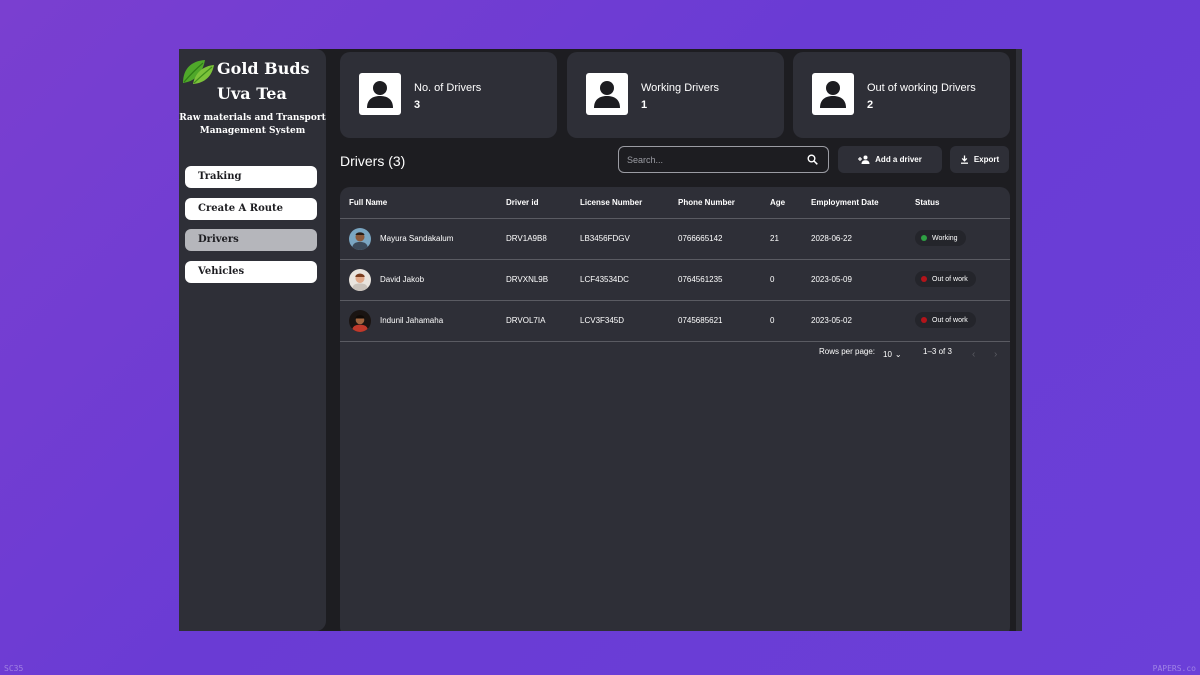 This screenshot has width=1200, height=675. Describe the element at coordinates (412, 320) in the screenshot. I see `driver-name: Indunil Jahamaha` at that location.